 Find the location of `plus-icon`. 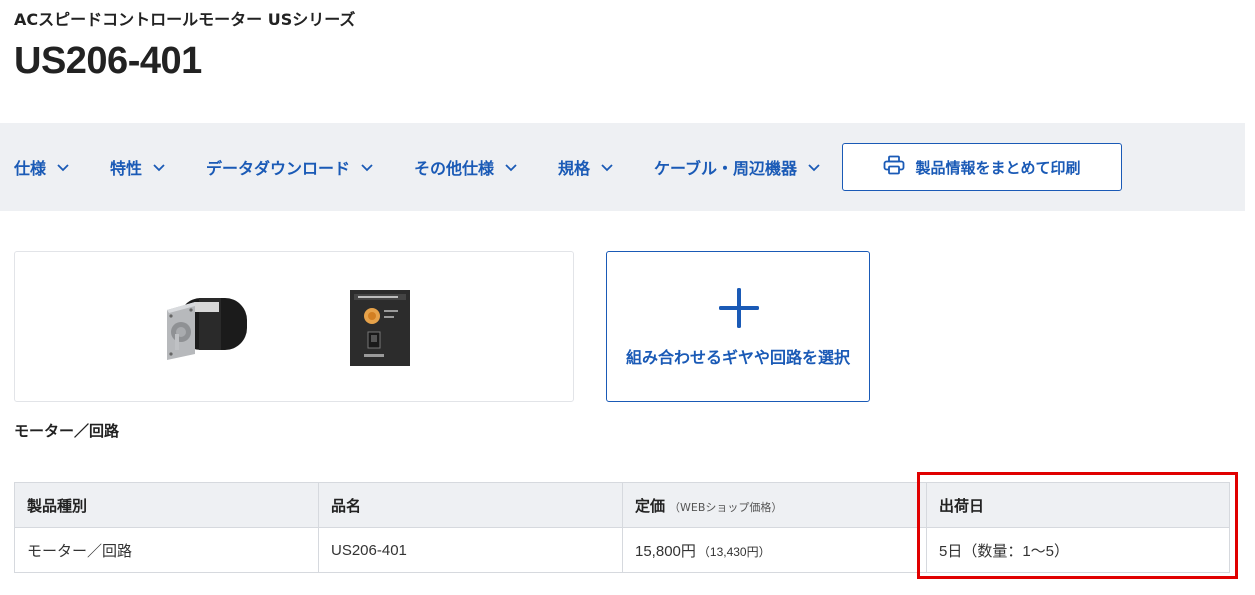

plus-icon is located at coordinates (739, 310).